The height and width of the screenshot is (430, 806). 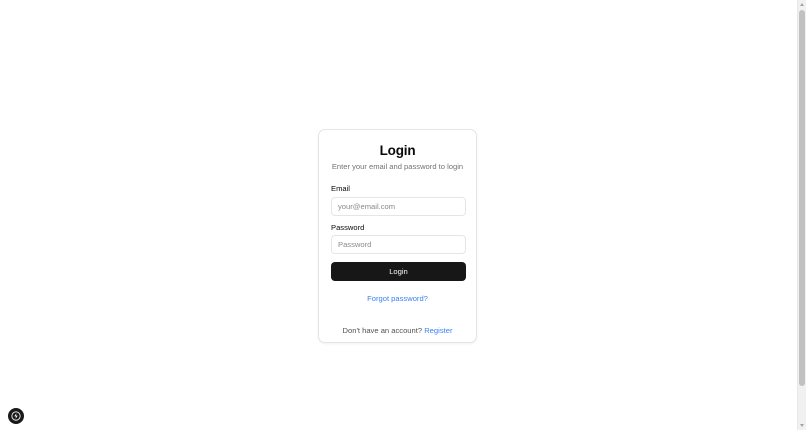 I want to click on email-label: Email, so click(x=340, y=188).